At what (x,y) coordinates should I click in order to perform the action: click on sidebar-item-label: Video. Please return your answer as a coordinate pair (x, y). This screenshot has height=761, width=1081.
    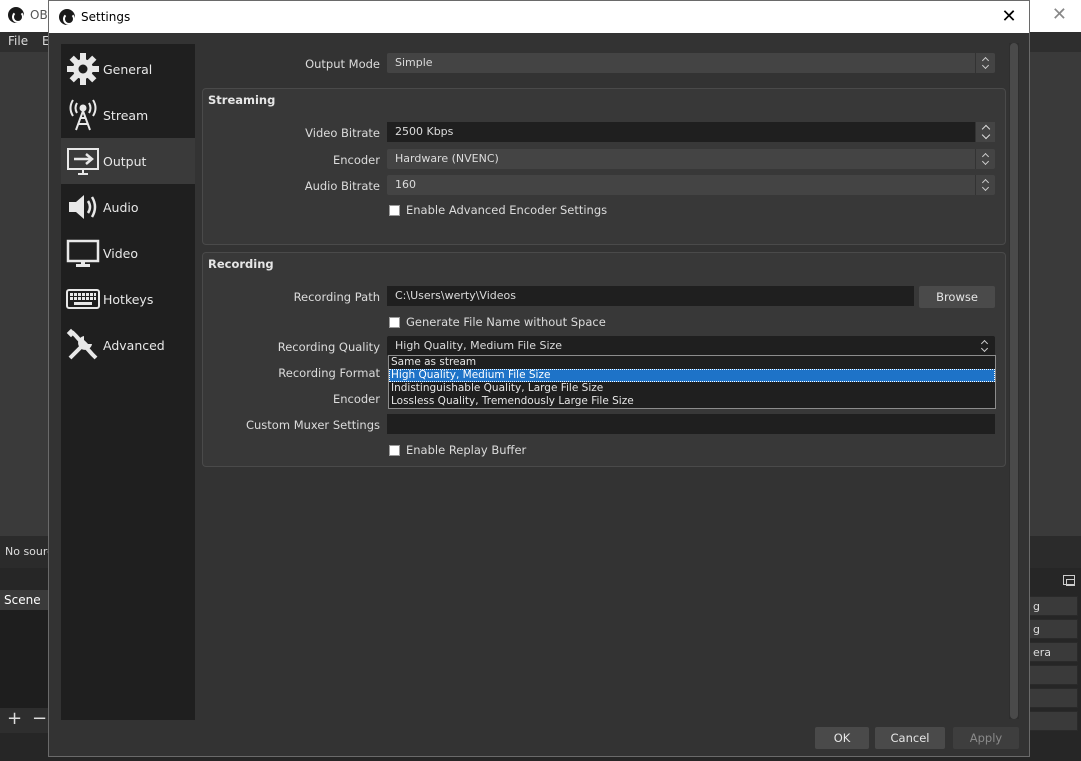
    Looking at the image, I should click on (120, 253).